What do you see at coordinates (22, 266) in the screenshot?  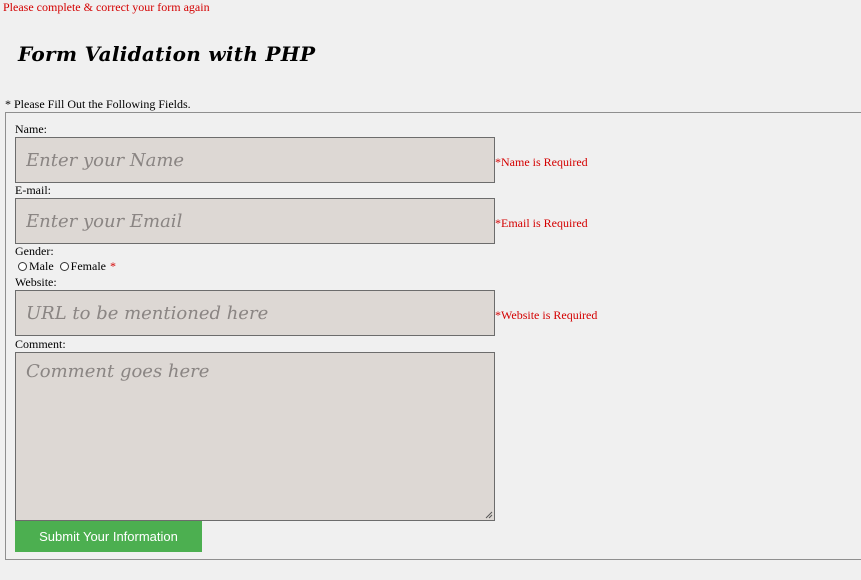 I see `gender-male-radio` at bounding box center [22, 266].